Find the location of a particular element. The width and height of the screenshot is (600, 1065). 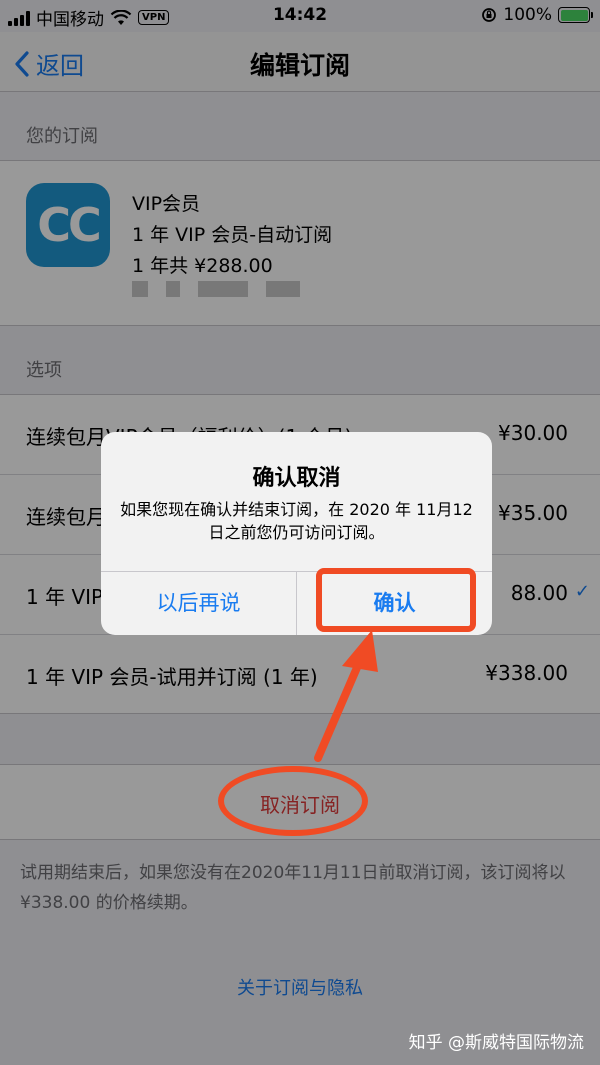

dialog-message: 如果您现在确认并结束订阅，在 2020 年 11月12日之前您仍可访问订阅。 is located at coordinates (296, 521).